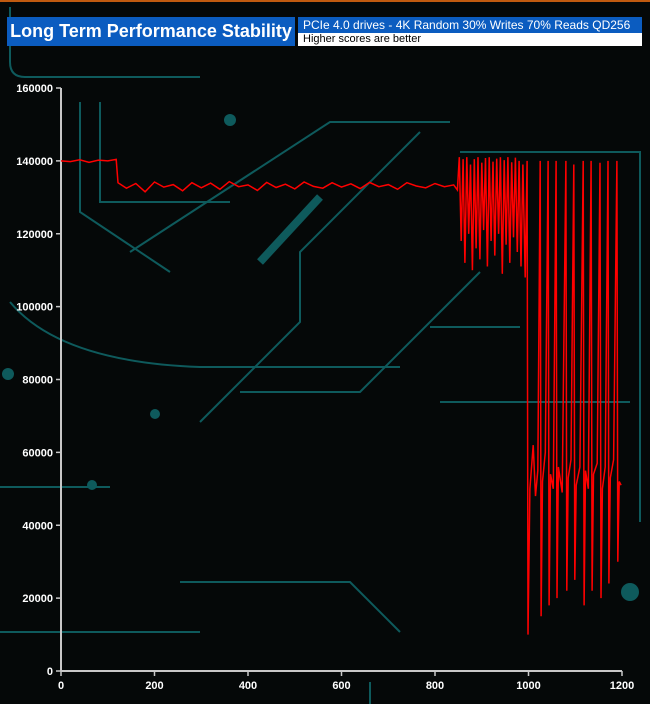 Image resolution: width=650 pixels, height=704 pixels. I want to click on x-tick-label: 1200, so click(622, 686).